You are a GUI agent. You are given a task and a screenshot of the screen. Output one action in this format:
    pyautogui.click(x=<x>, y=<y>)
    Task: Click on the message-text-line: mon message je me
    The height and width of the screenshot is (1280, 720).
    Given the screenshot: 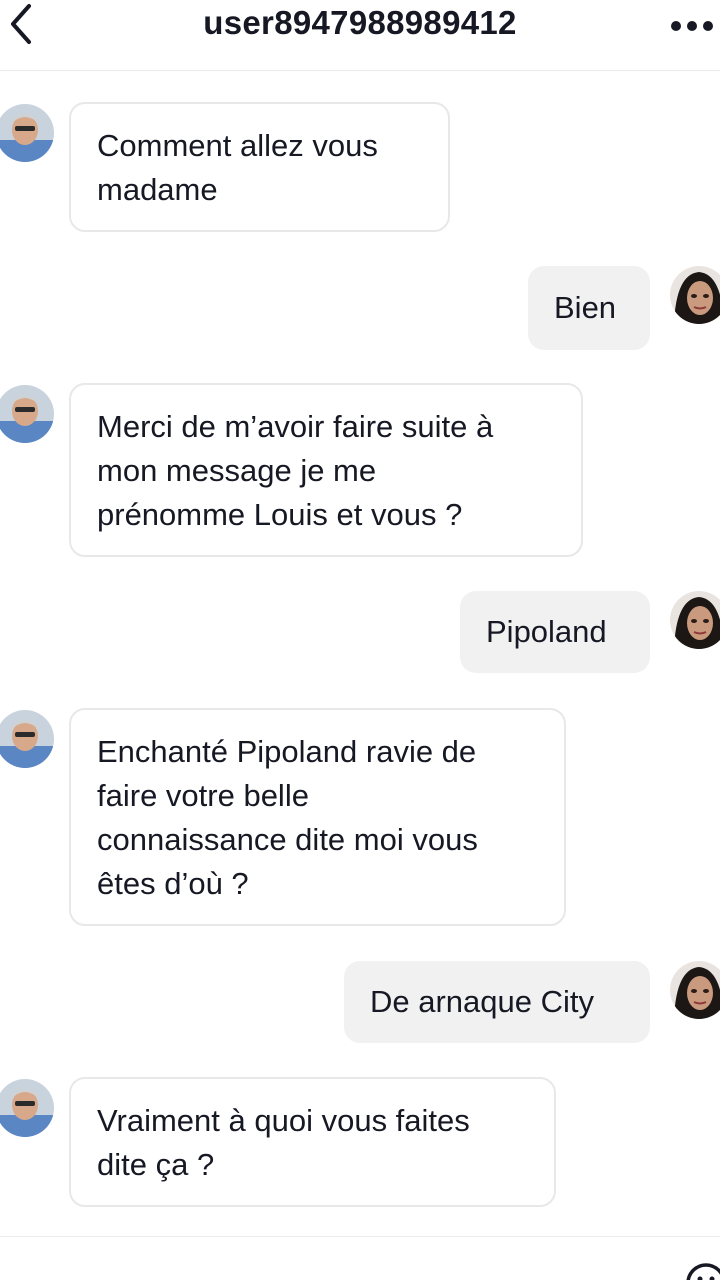 What is the action you would take?
    pyautogui.click(x=237, y=470)
    